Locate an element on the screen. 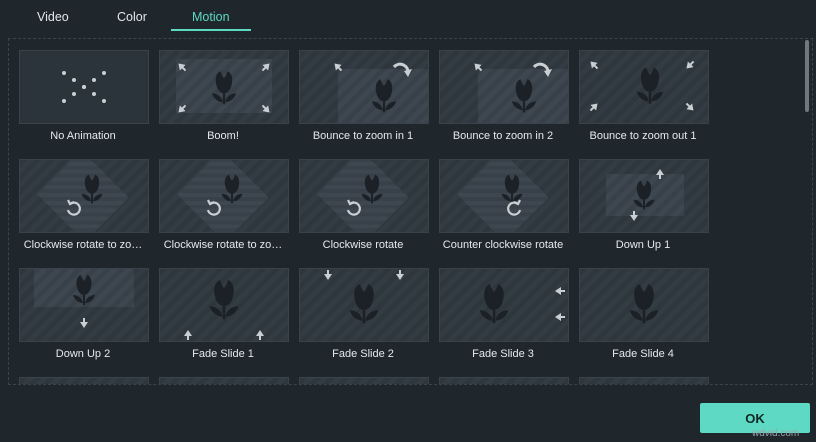  motion-label: Bounce to zoom in 1 is located at coordinates (363, 136).